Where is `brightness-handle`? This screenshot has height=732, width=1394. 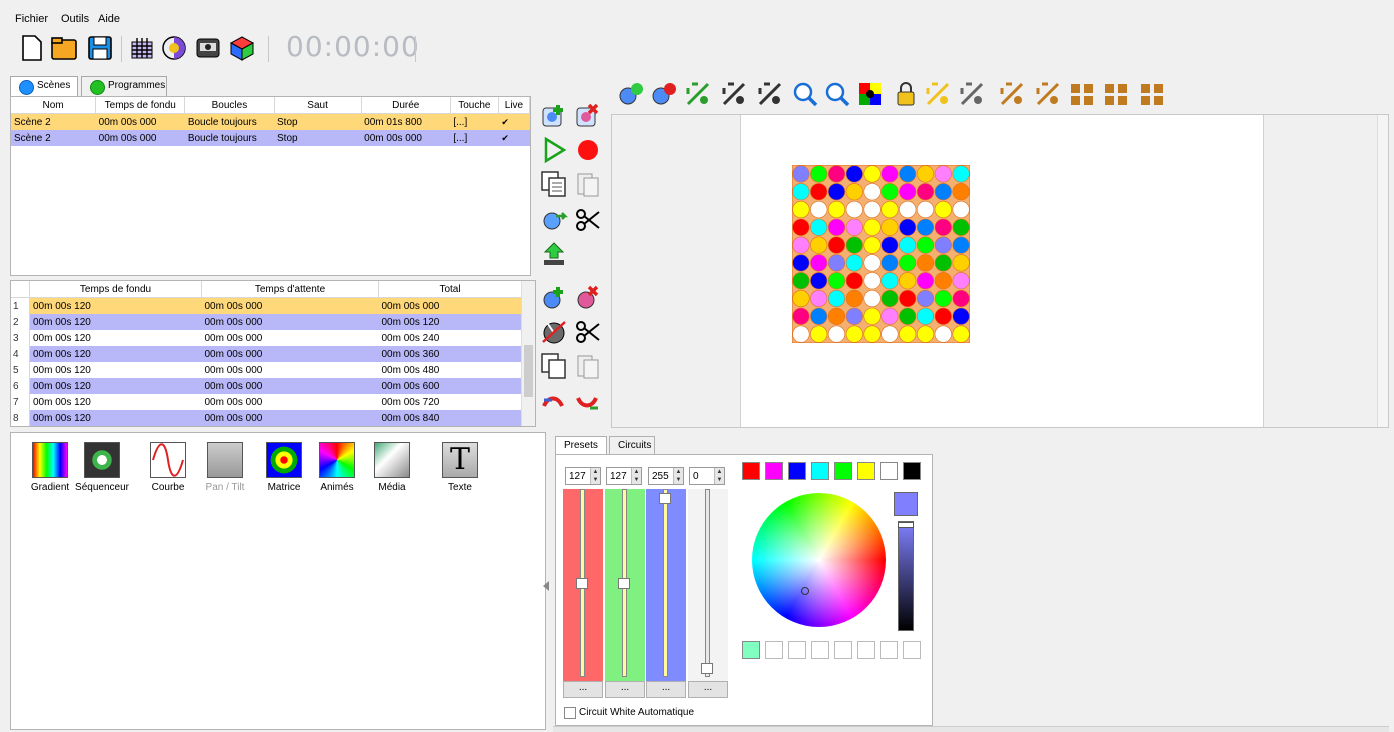
brightness-handle is located at coordinates (906, 525).